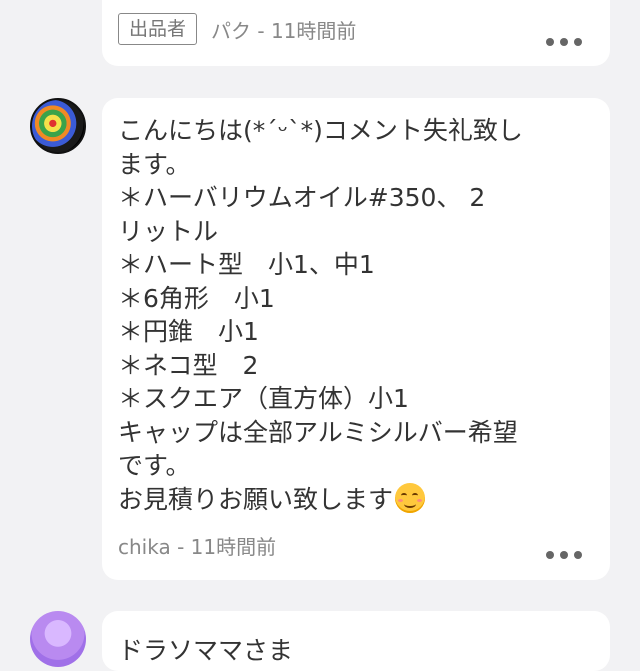 This screenshot has height=671, width=640. I want to click on comment-text: ドラソママさま, so click(206, 650).